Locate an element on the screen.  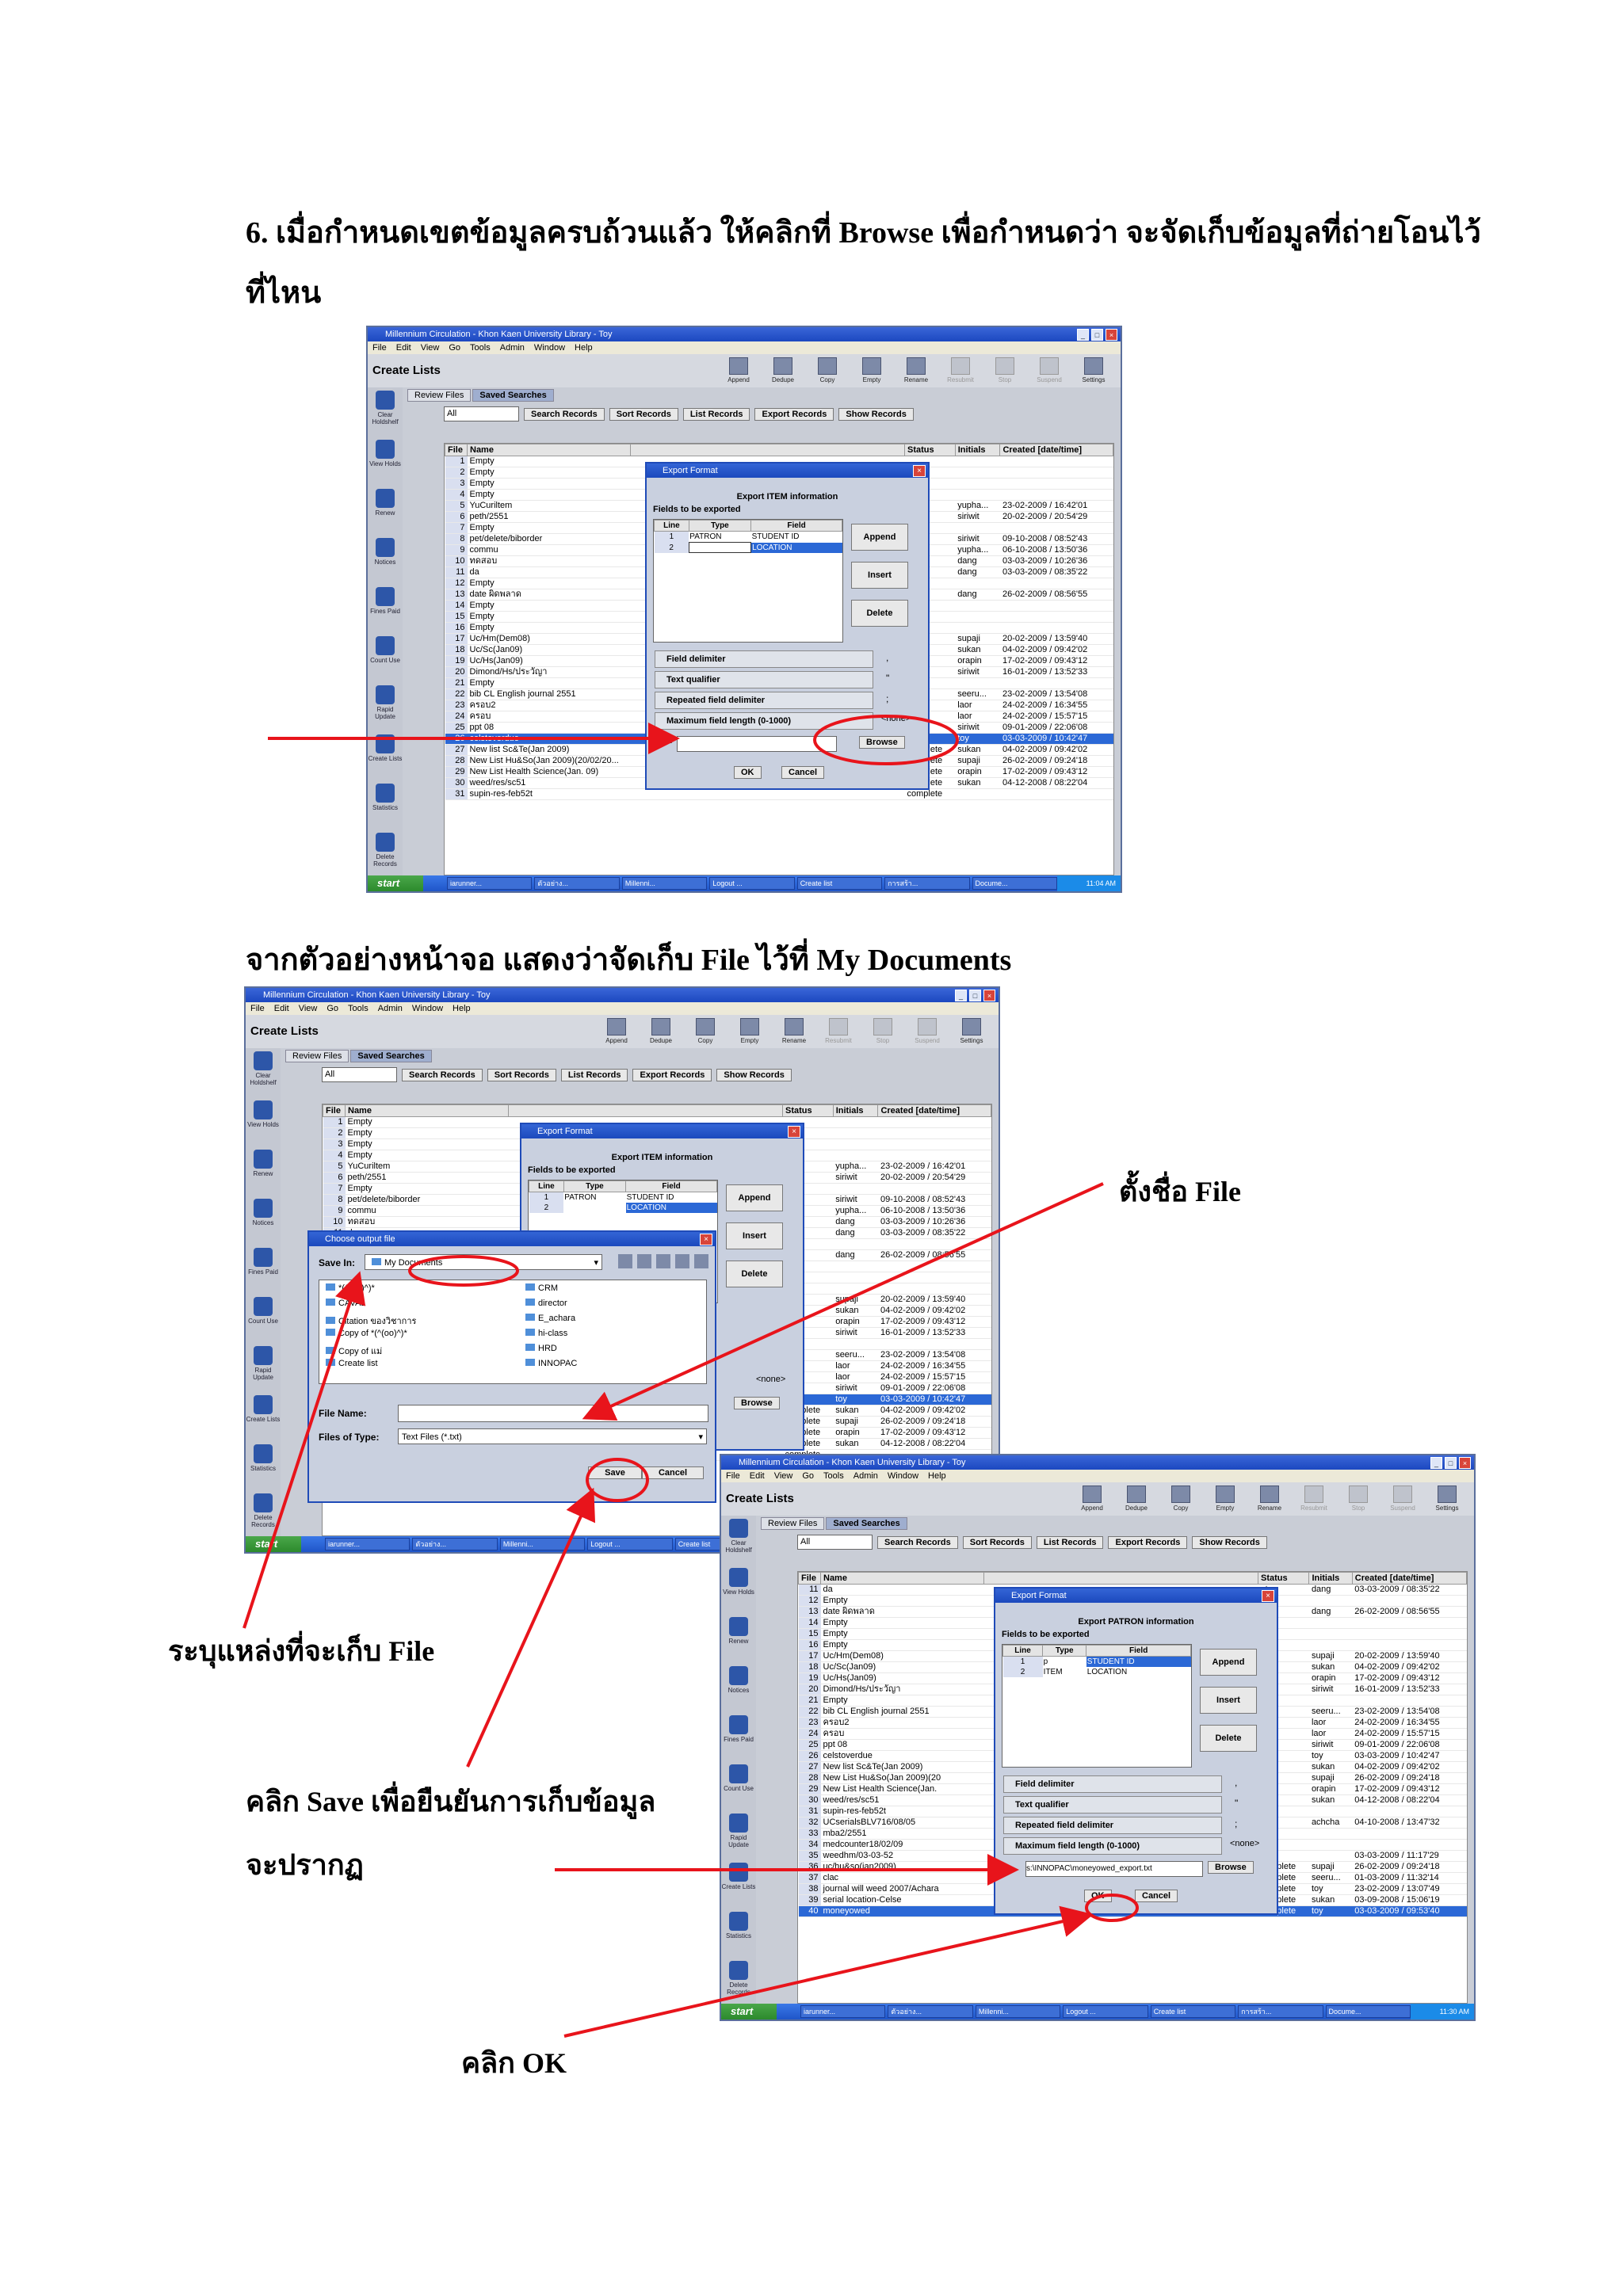
tool-append: Append is located at coordinates (739, 370).